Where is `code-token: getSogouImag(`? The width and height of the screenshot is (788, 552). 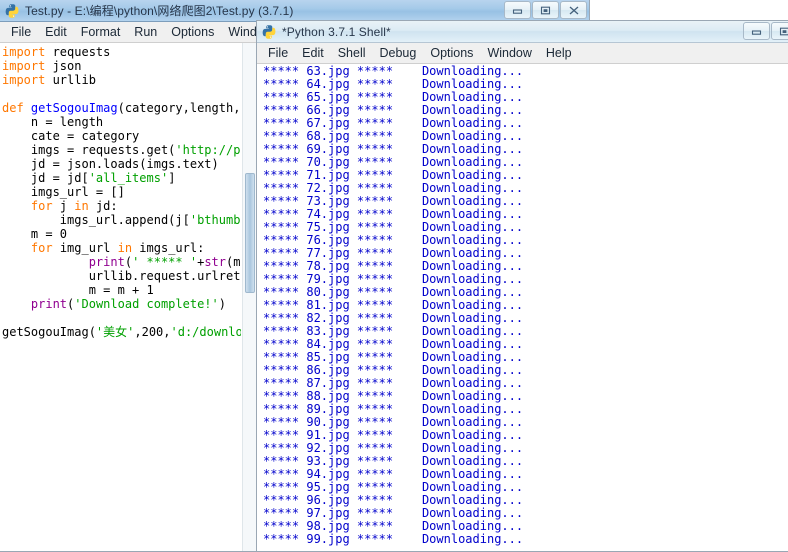 code-token: getSogouImag( is located at coordinates (49, 332).